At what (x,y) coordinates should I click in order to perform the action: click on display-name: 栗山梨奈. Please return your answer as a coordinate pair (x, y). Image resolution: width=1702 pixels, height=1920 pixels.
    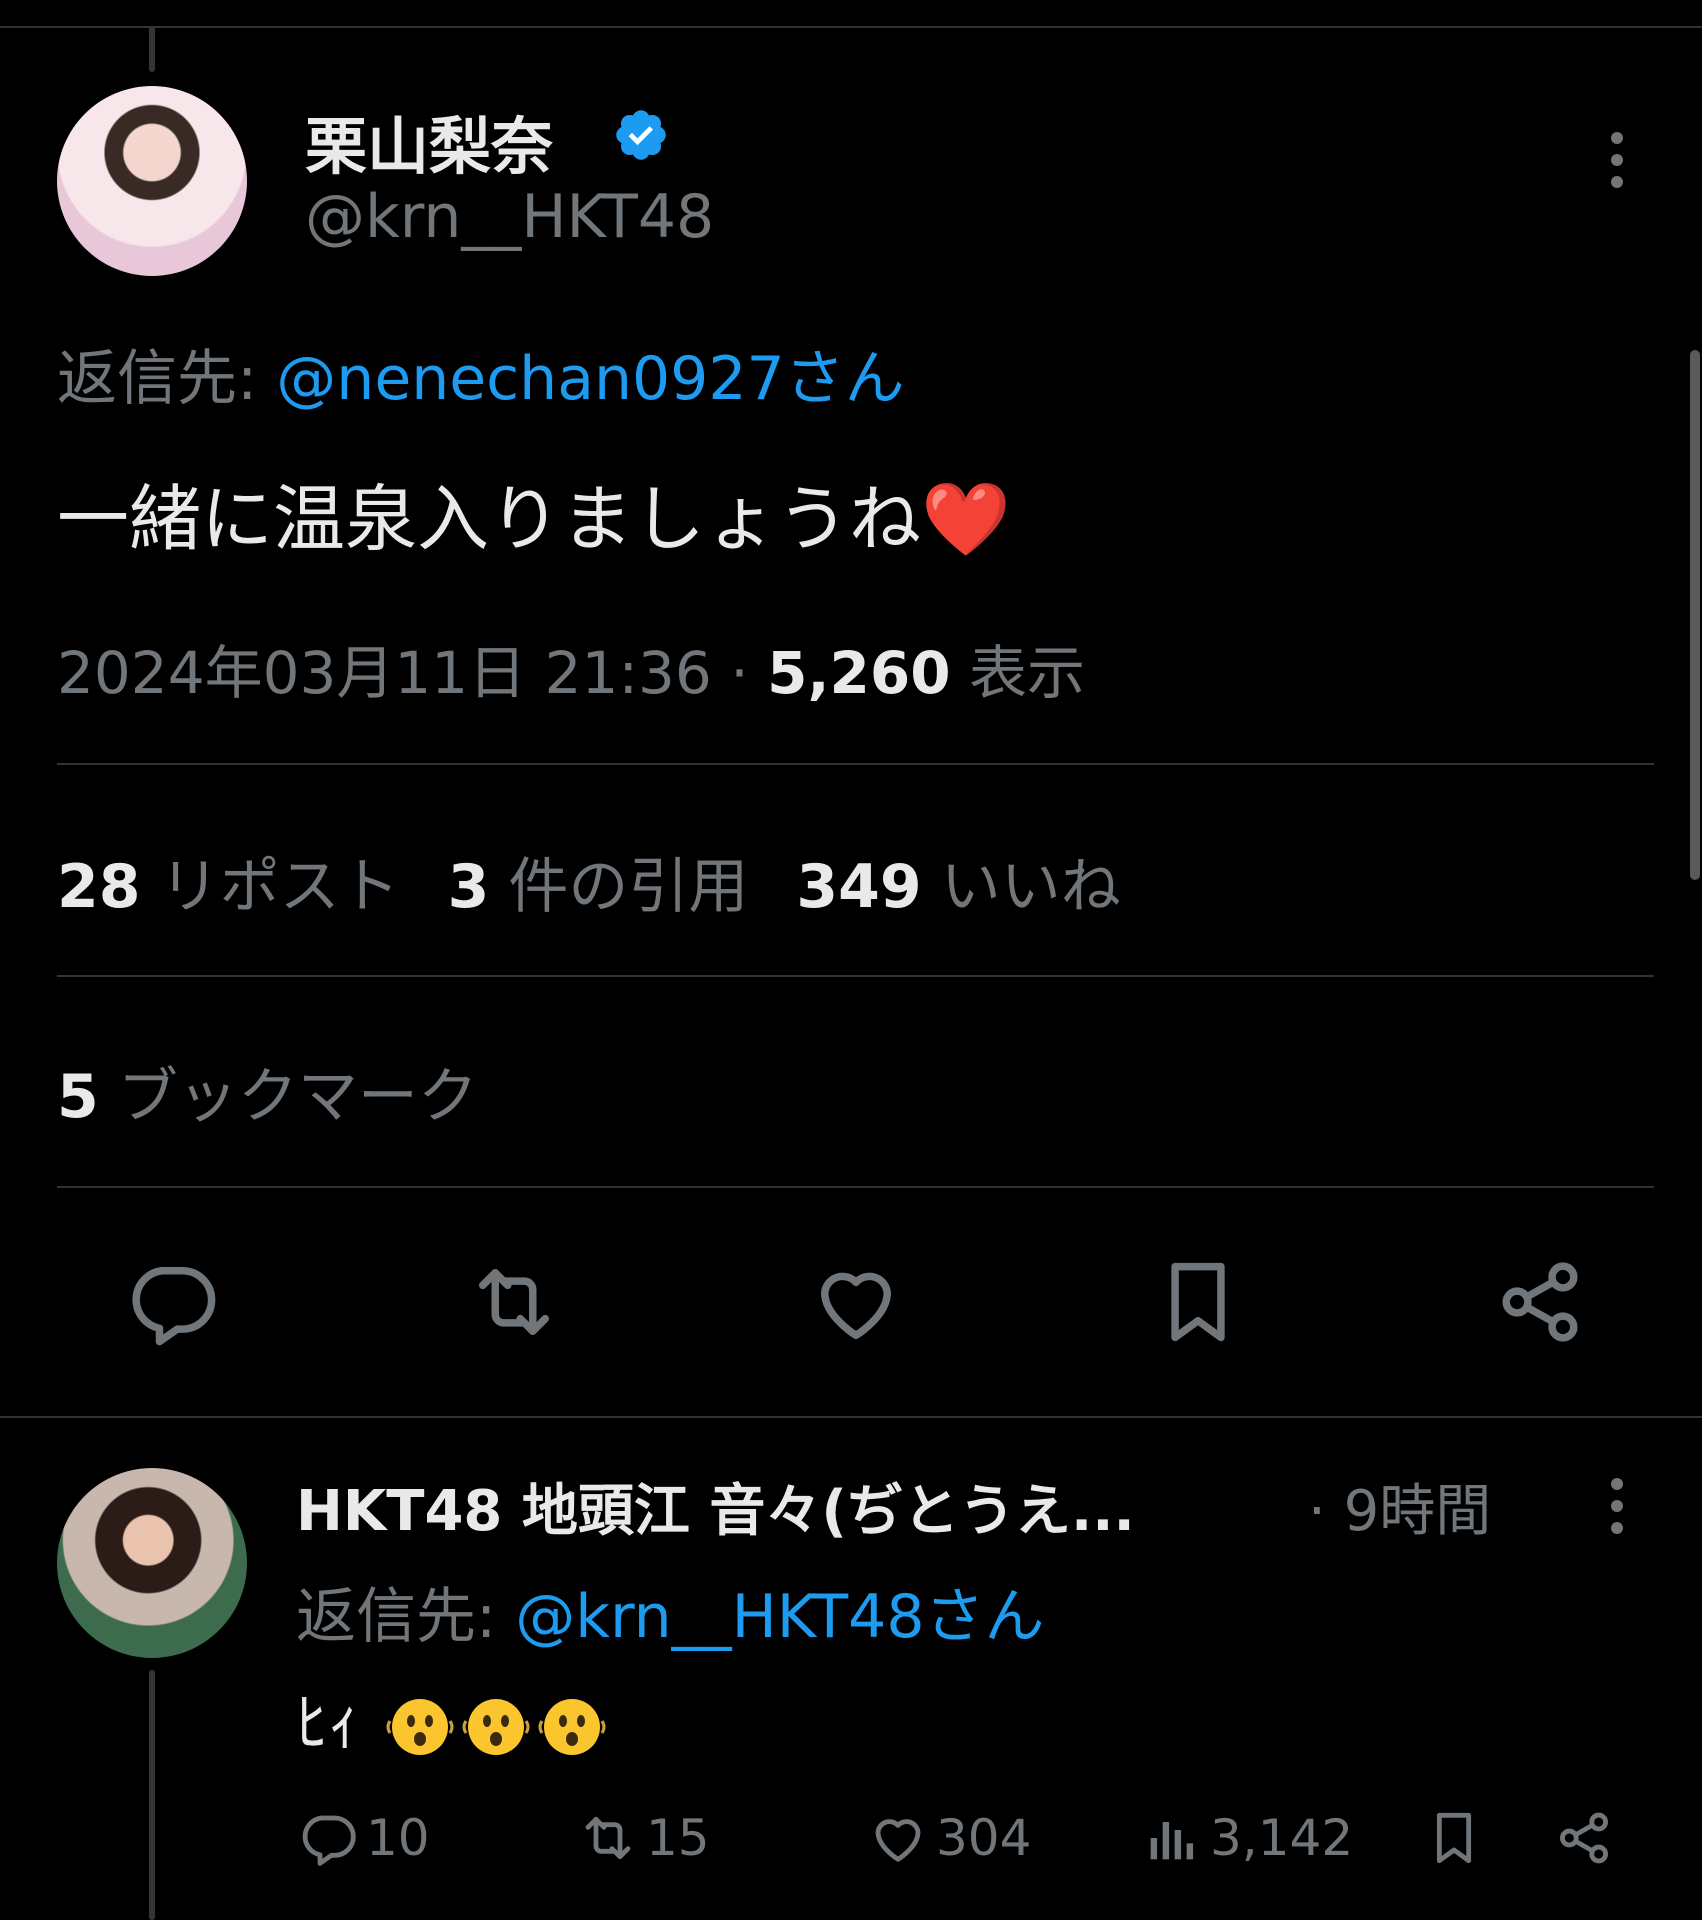
    Looking at the image, I should click on (429, 141).